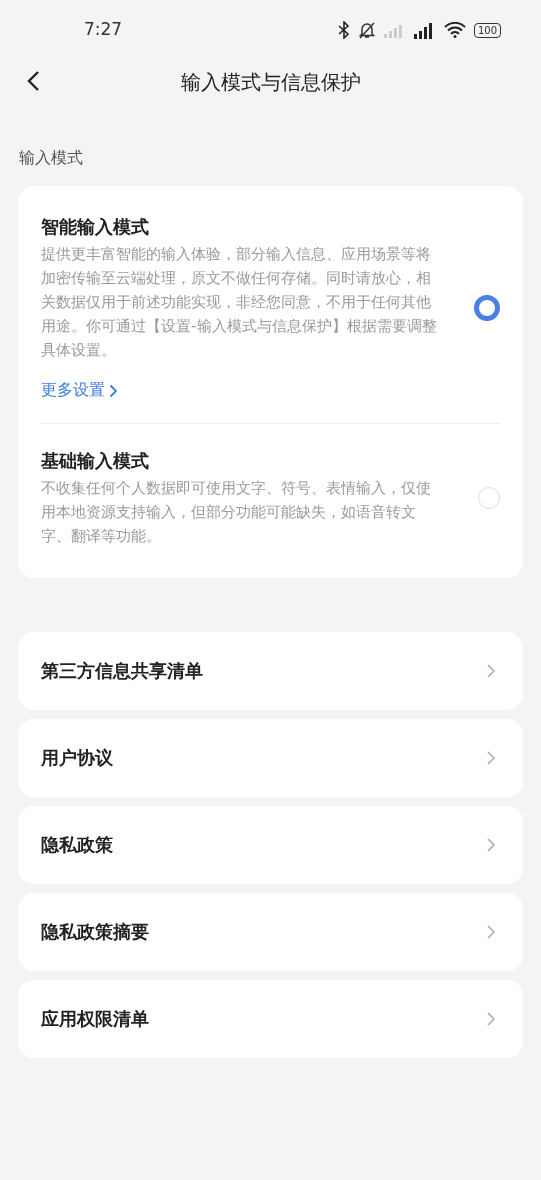 The width and height of the screenshot is (541, 1180). I want to click on radio-button, so click(487, 307).